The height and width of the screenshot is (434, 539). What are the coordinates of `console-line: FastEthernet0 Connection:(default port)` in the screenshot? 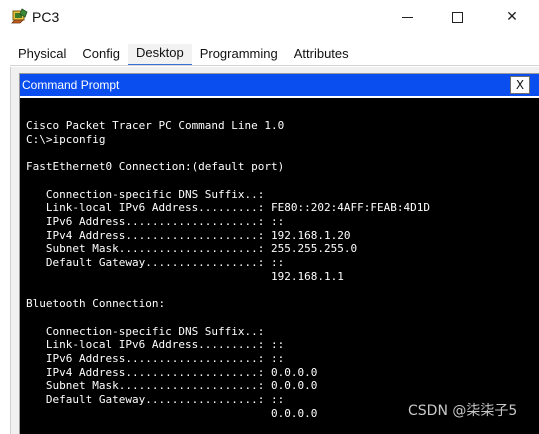 It's located at (155, 167).